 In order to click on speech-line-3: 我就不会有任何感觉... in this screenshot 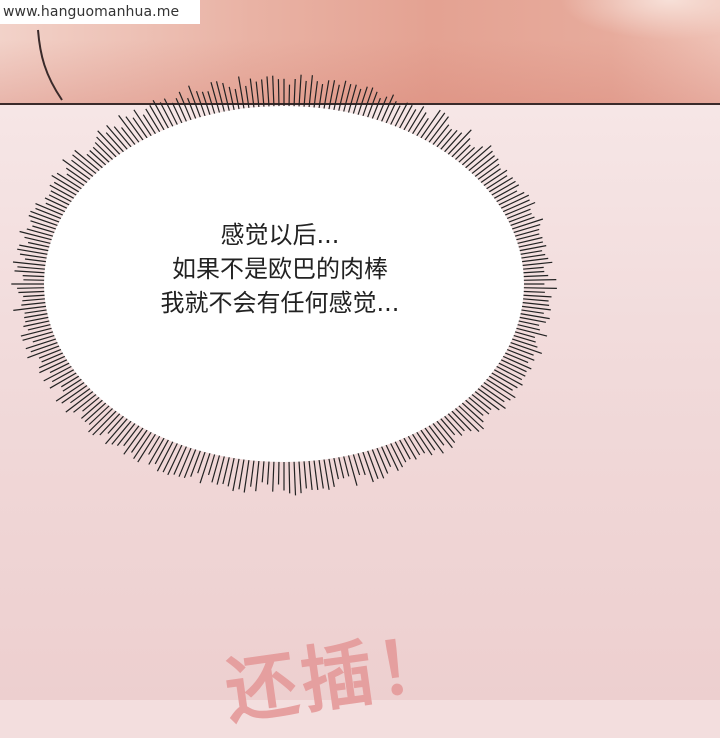, I will do `click(280, 303)`.